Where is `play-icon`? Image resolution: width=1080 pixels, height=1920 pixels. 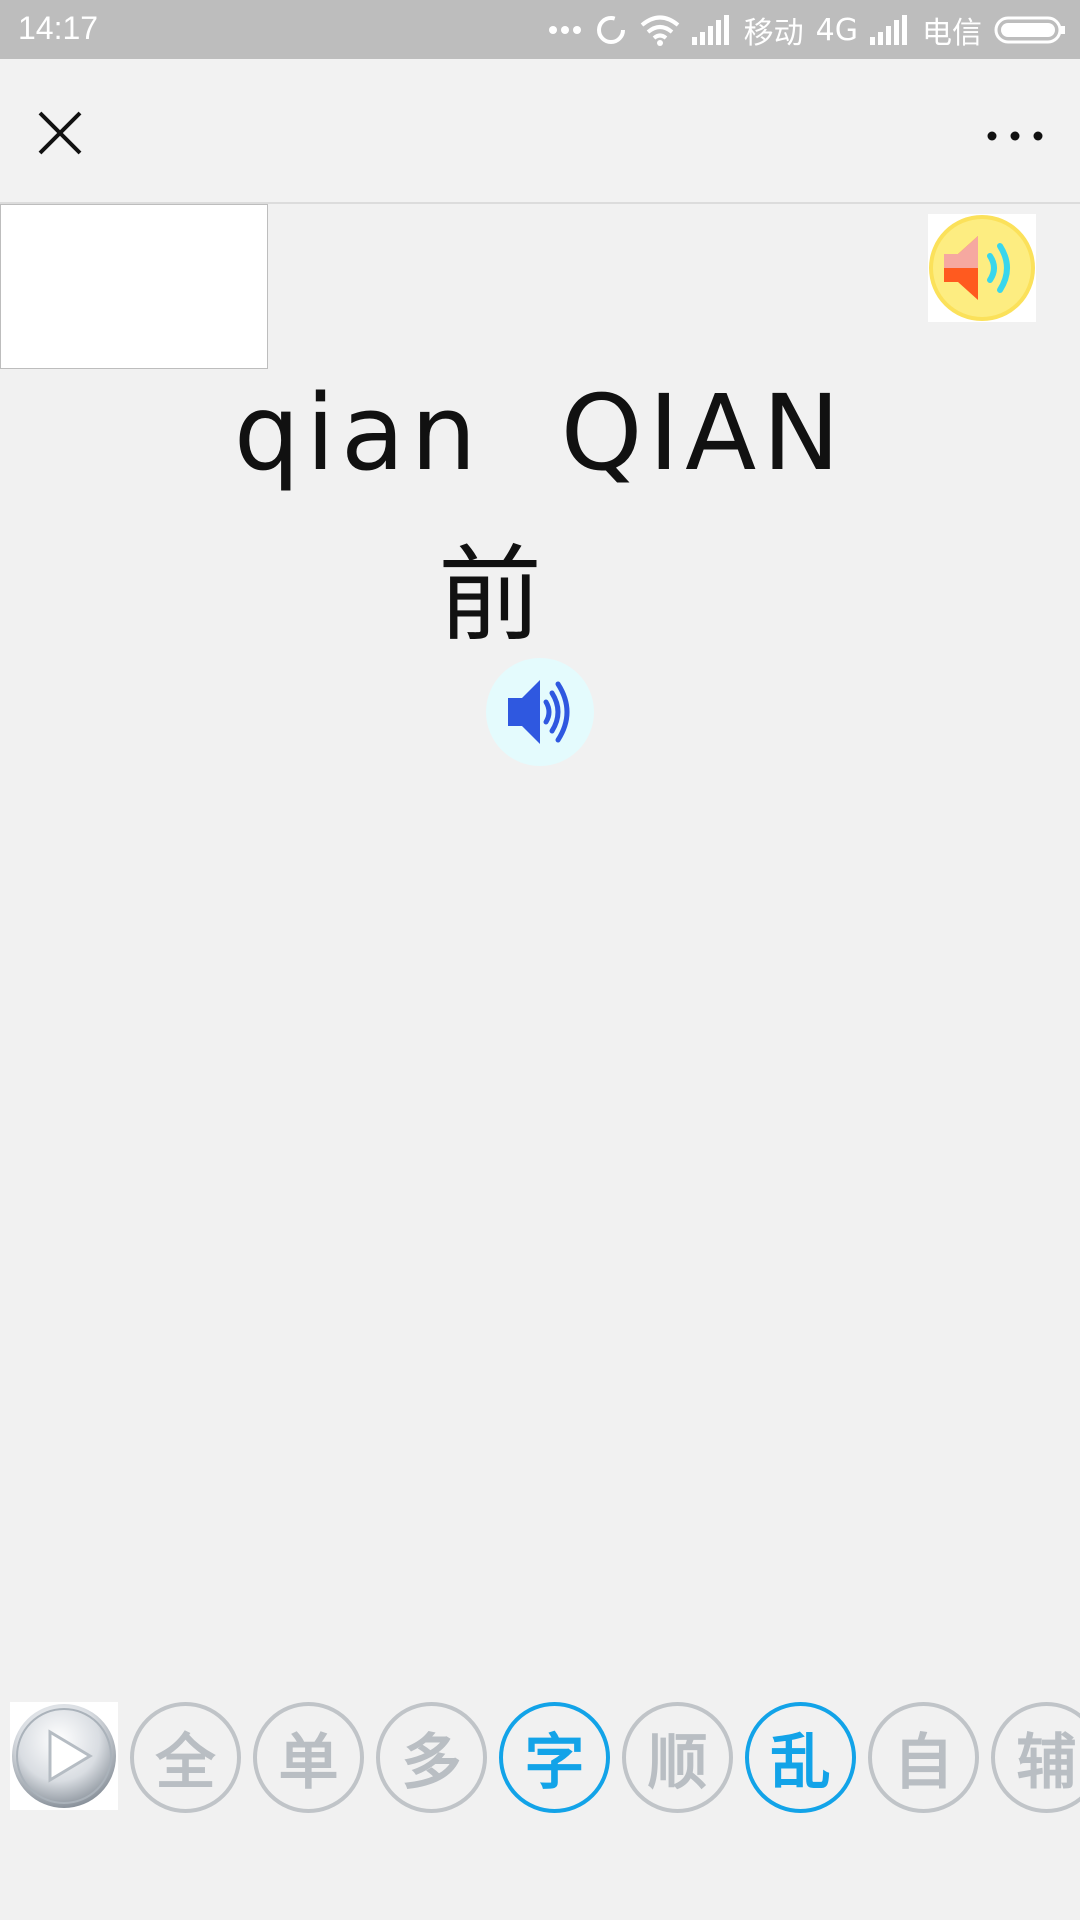
play-icon is located at coordinates (64, 1756).